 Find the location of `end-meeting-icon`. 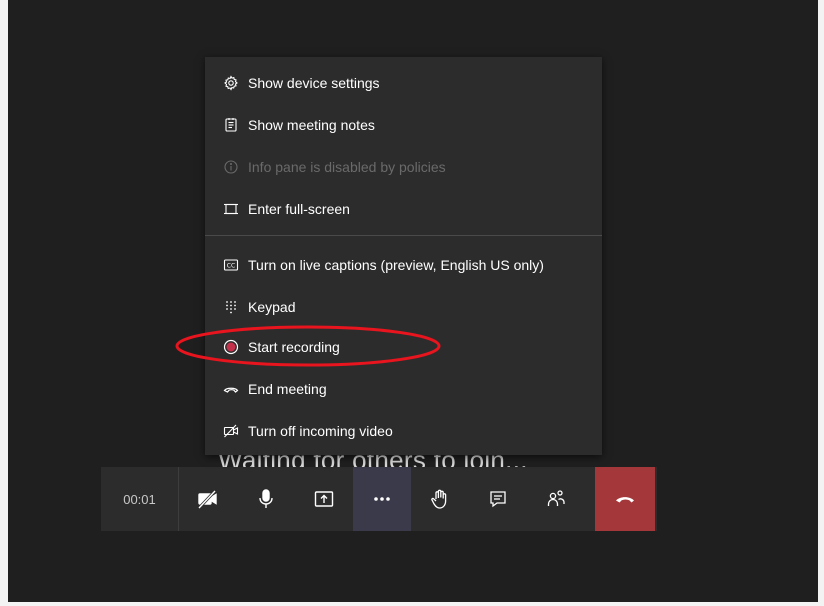

end-meeting-icon is located at coordinates (231, 389).